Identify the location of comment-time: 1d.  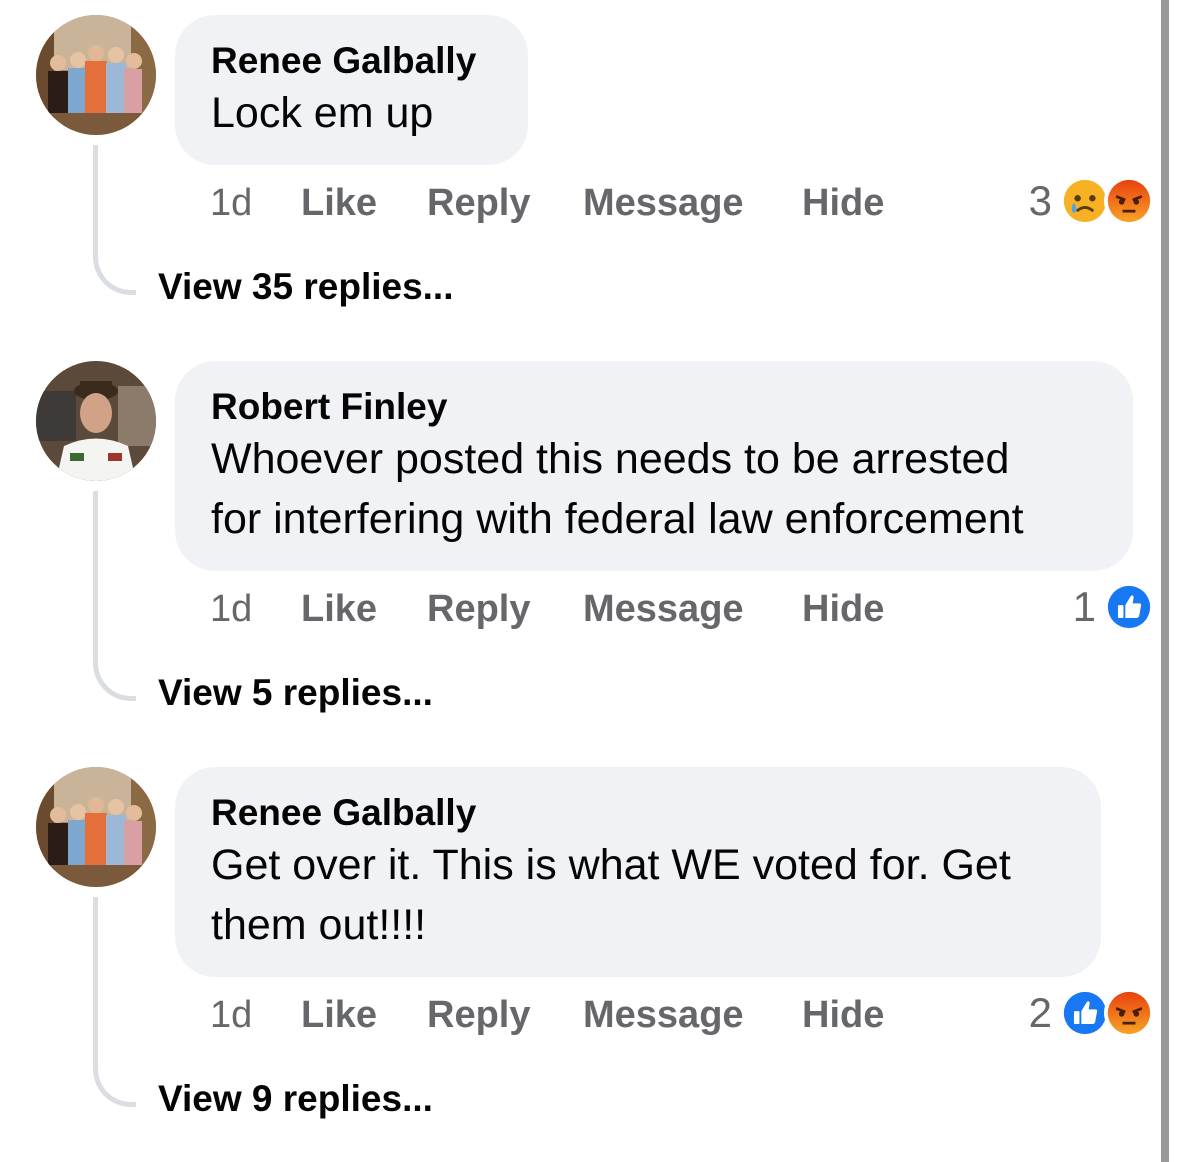
(231, 1015).